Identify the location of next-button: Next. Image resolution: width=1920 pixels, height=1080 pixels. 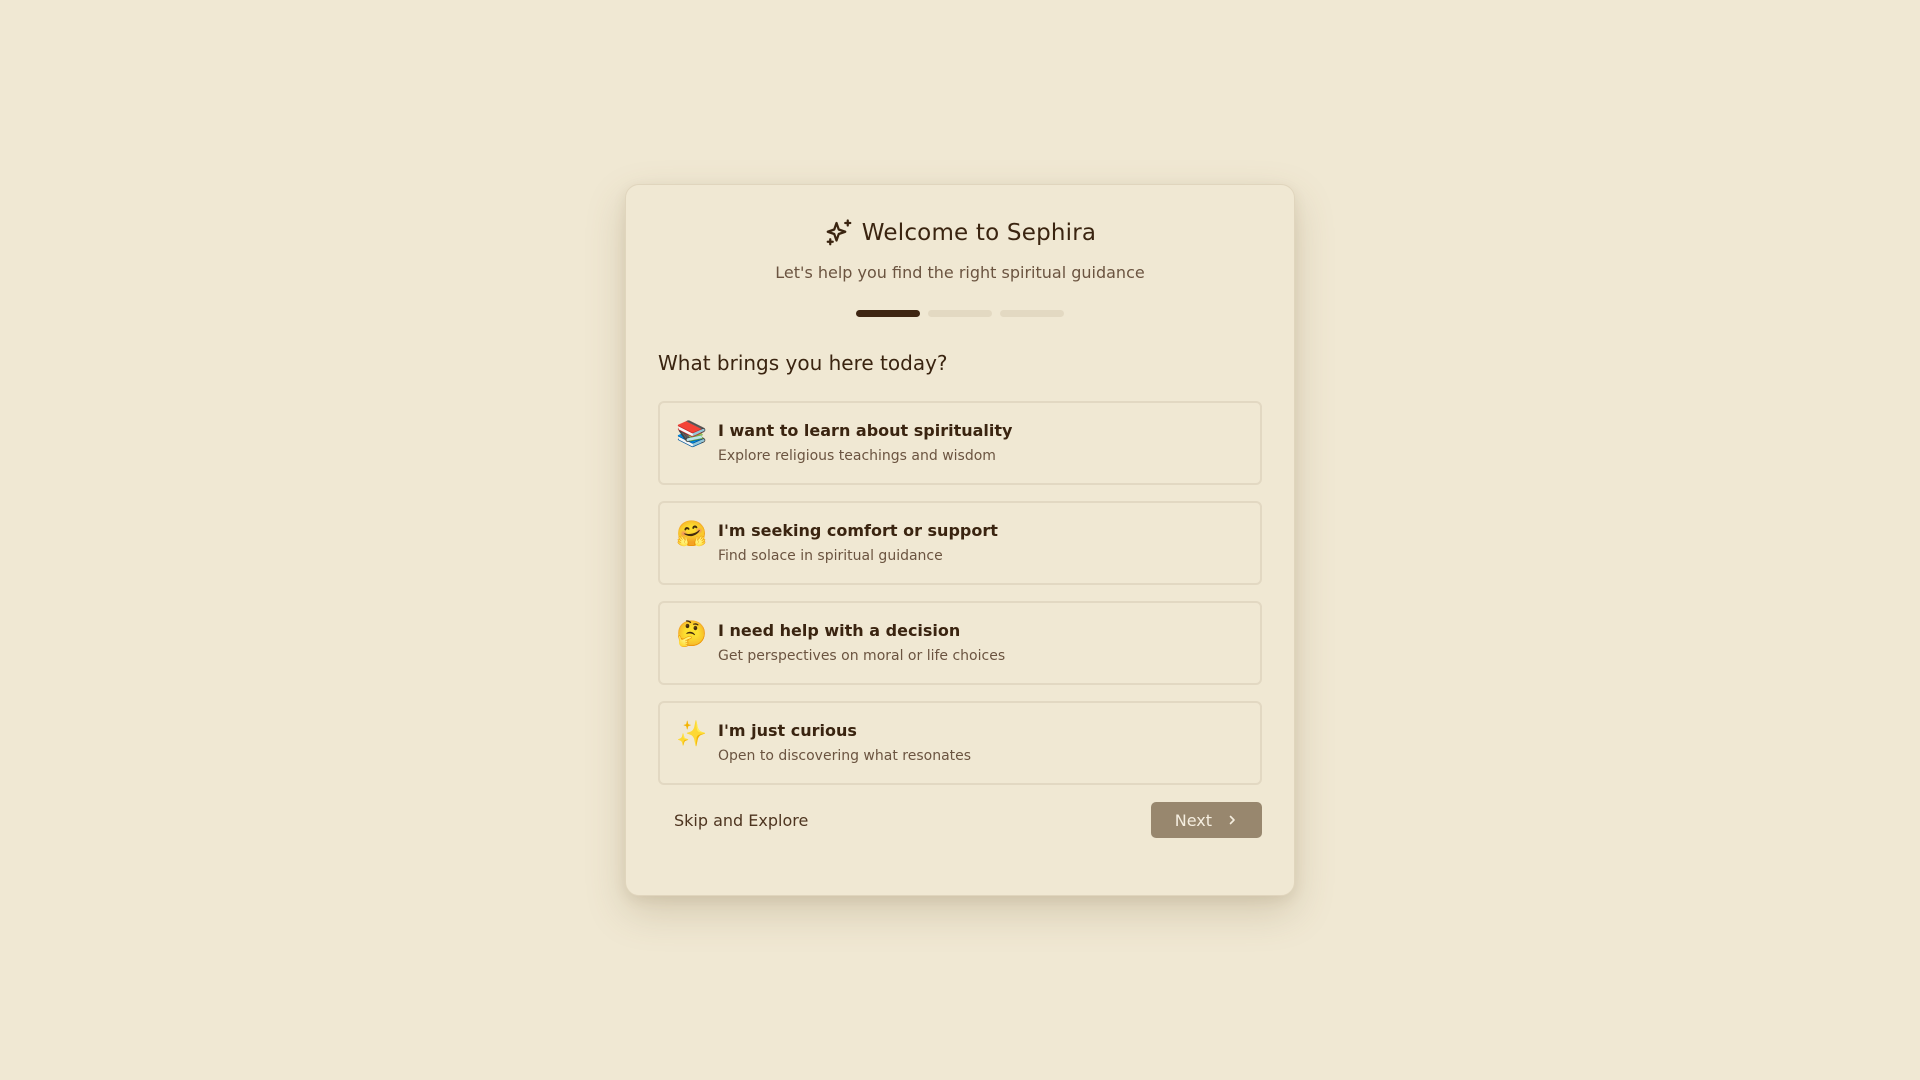
(1206, 820).